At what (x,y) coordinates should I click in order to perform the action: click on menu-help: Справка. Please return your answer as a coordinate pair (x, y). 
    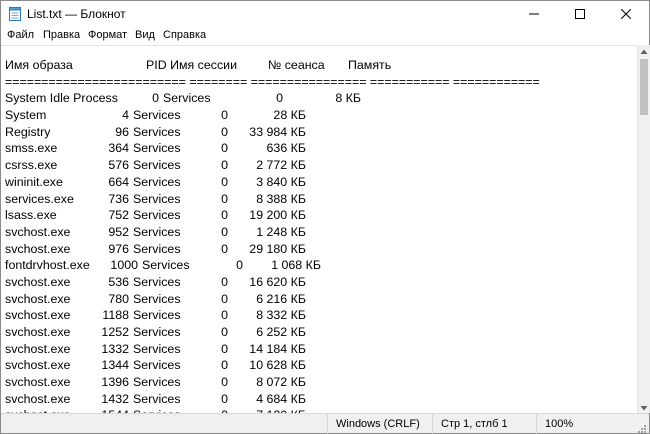
    Looking at the image, I should click on (184, 35).